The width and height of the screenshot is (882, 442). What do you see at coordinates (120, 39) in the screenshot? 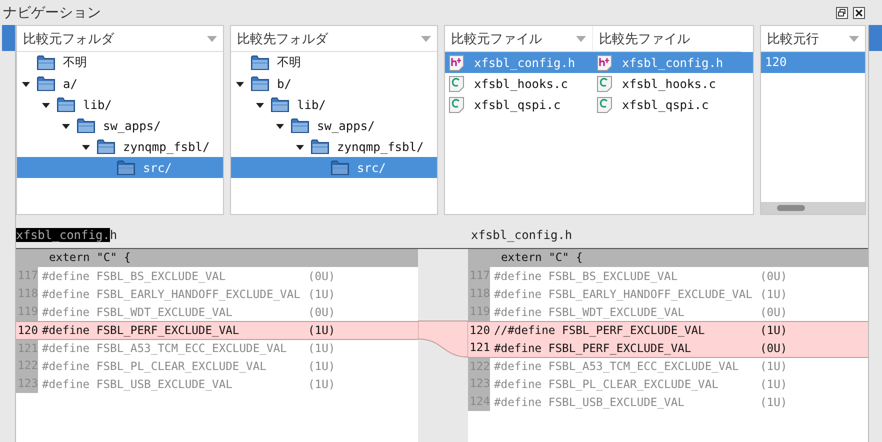
I see `column-header: 比較元フォルダ` at bounding box center [120, 39].